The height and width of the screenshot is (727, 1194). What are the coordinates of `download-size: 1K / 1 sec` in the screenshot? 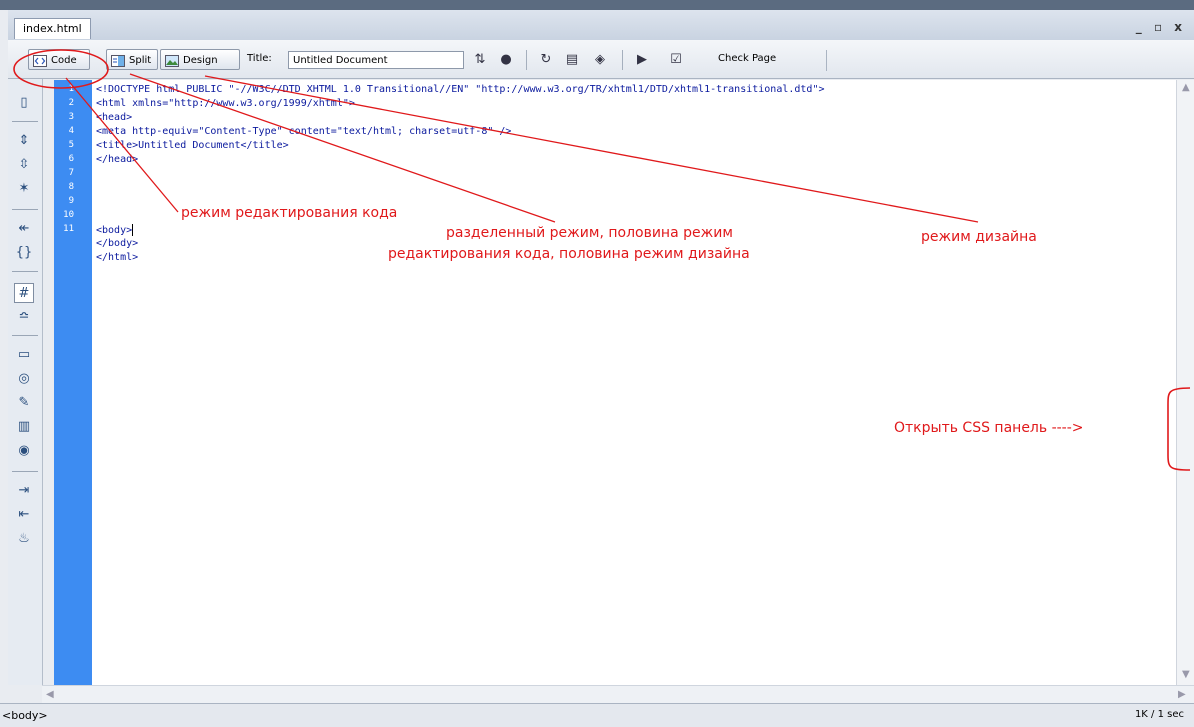 It's located at (1159, 714).